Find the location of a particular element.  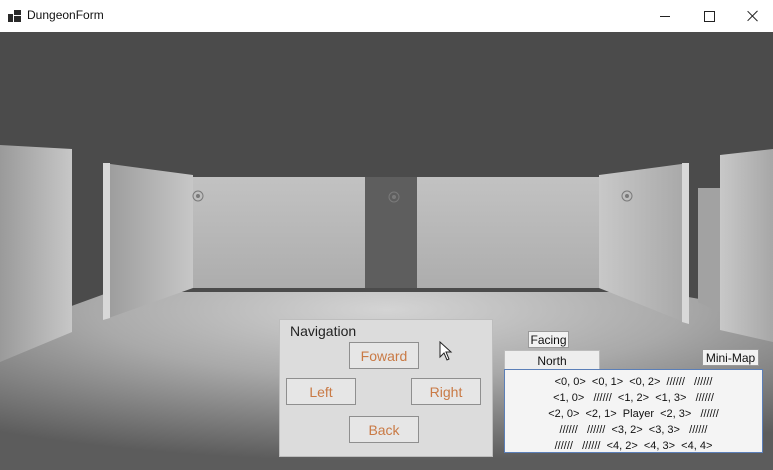

front-wall-left is located at coordinates (279, 232).